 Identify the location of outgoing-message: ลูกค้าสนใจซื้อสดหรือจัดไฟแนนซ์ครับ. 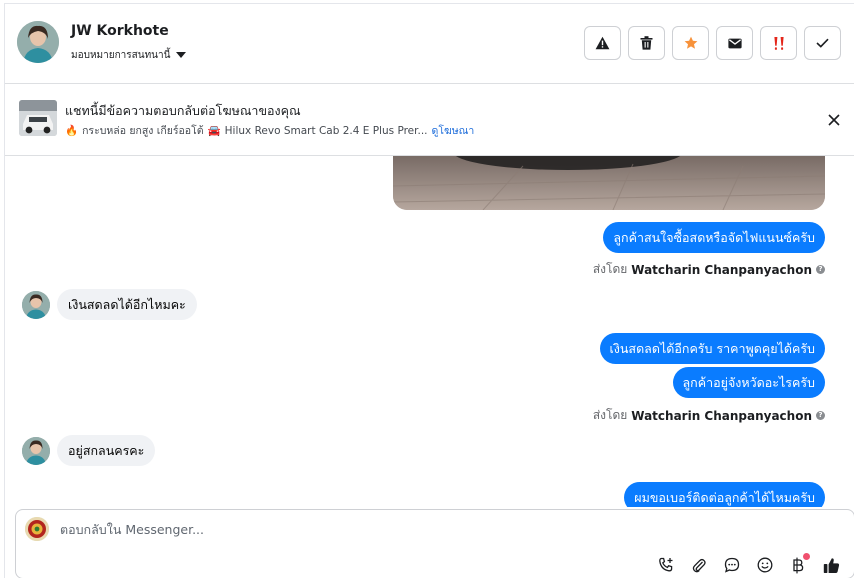
(714, 237).